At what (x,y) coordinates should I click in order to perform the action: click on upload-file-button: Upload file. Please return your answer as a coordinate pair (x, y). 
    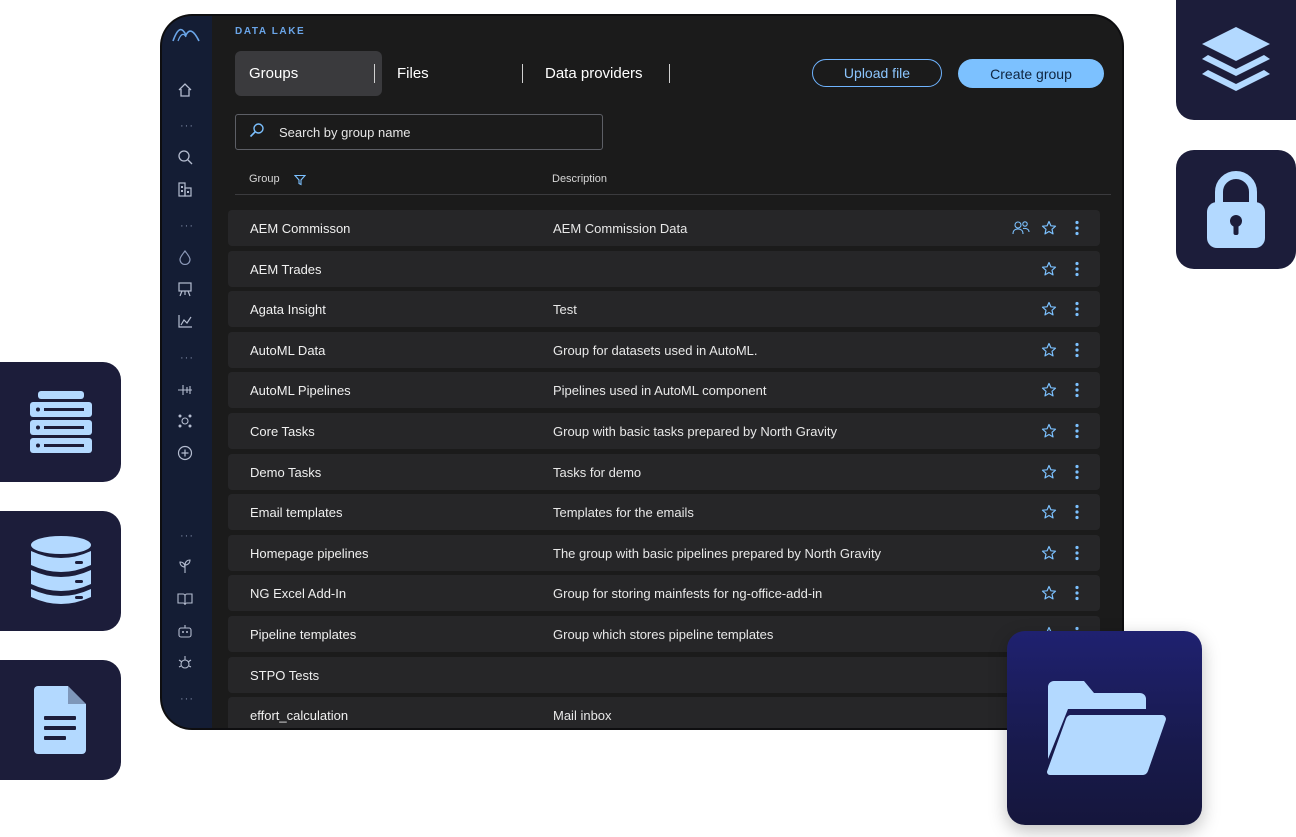
    Looking at the image, I should click on (877, 73).